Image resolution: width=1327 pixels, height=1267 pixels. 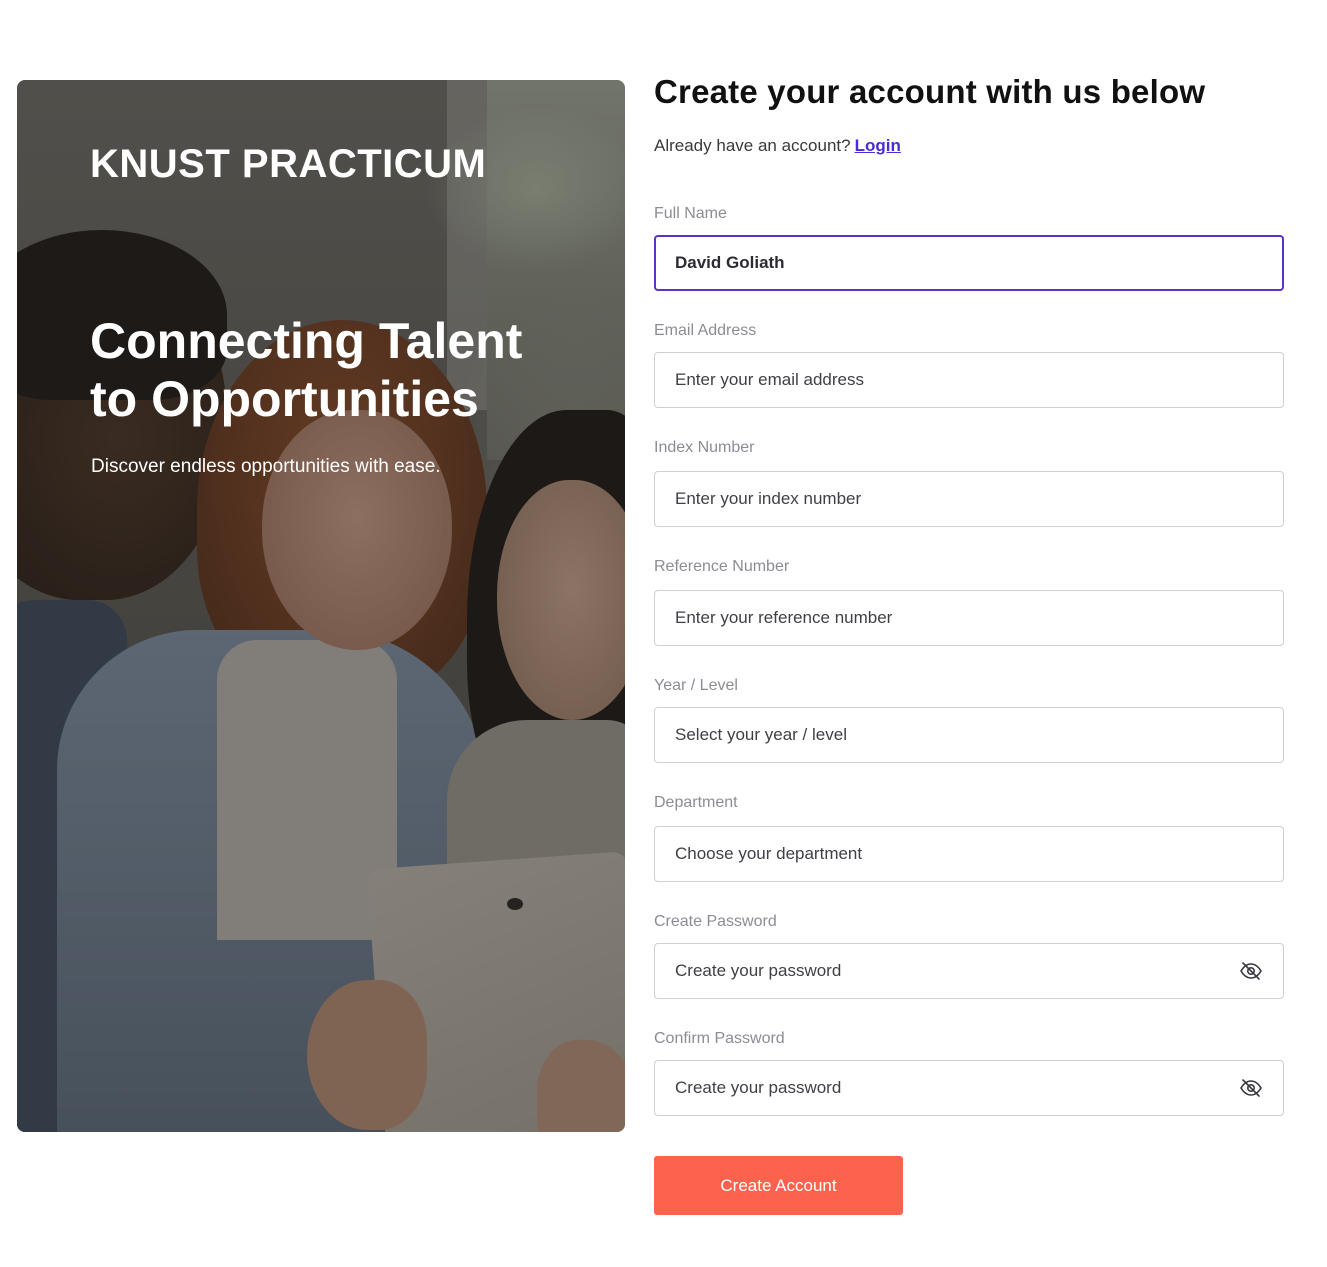 I want to click on reference-number-label: Reference Number, so click(x=722, y=566).